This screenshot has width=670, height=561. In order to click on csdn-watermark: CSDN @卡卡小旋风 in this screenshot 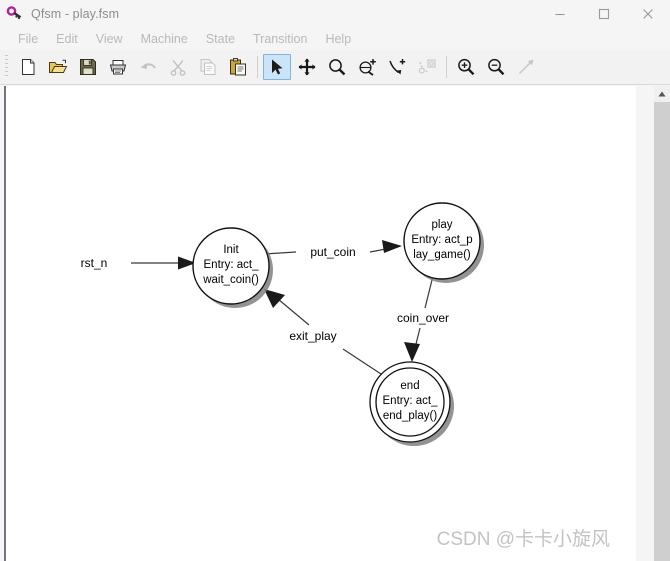, I will do `click(523, 539)`.